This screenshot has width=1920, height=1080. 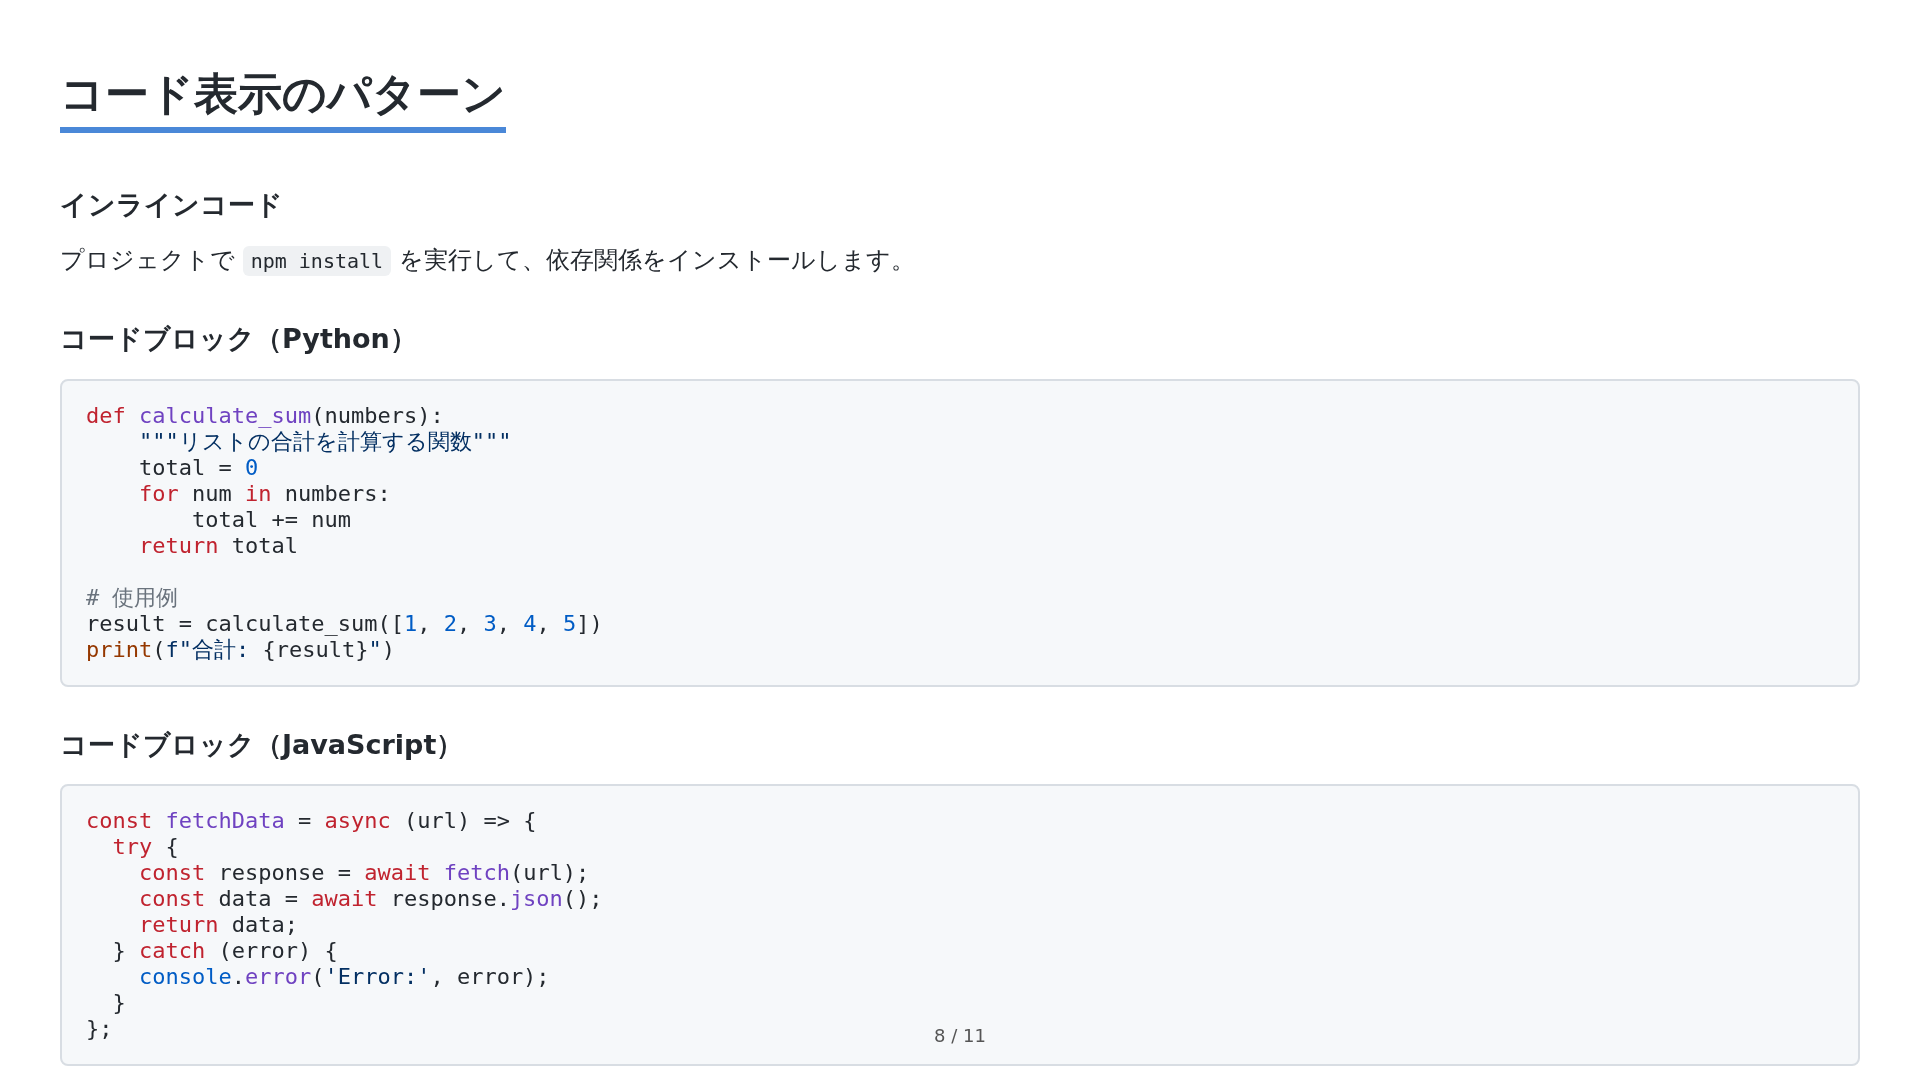 I want to click on code-line: }, so click(x=118, y=1002).